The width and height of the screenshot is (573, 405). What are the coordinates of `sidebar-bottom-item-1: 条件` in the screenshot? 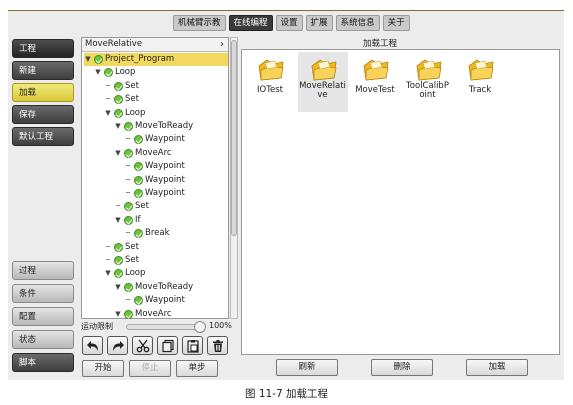 It's located at (43, 293).